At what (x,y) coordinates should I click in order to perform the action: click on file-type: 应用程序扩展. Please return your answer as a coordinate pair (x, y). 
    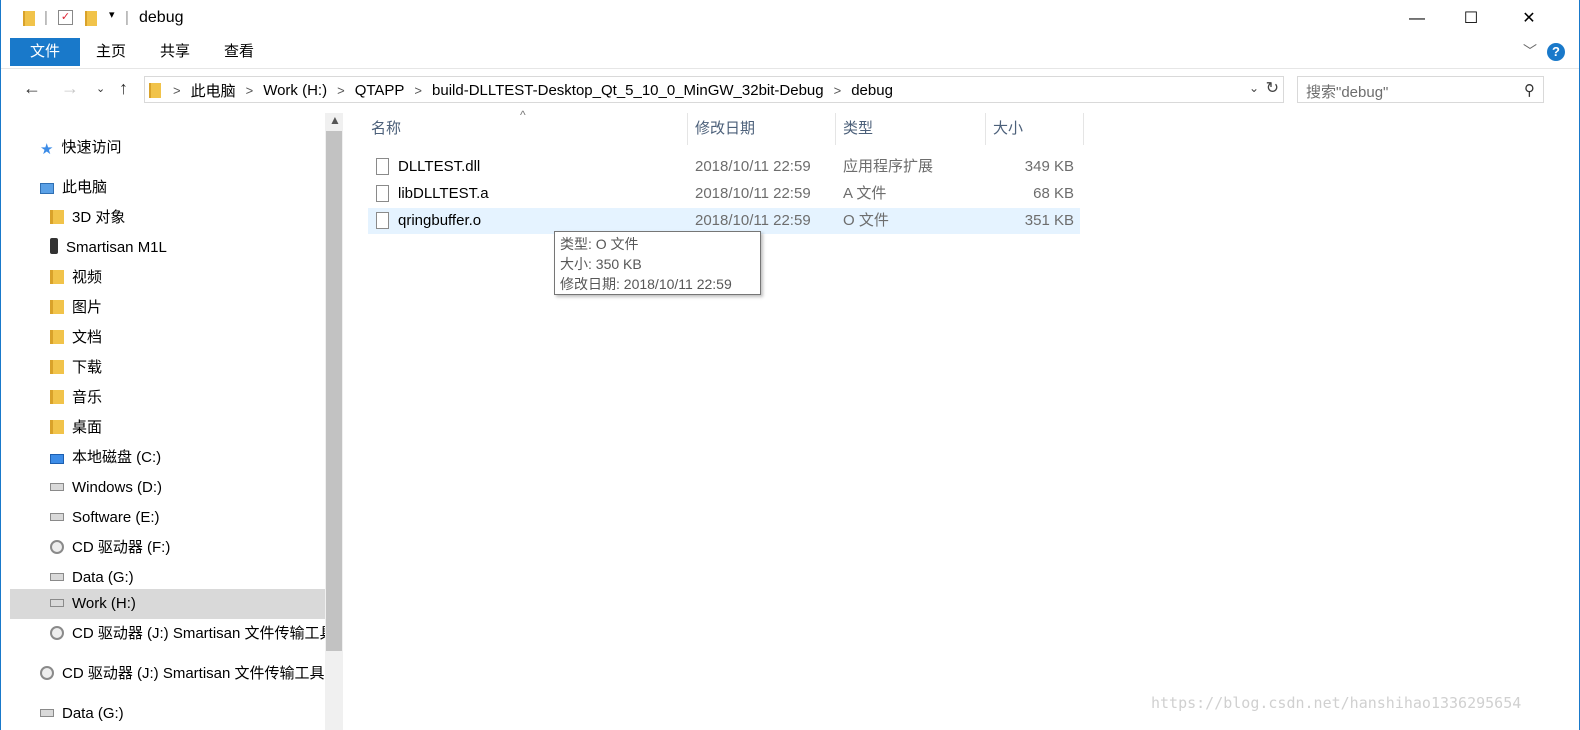
    Looking at the image, I should click on (888, 166).